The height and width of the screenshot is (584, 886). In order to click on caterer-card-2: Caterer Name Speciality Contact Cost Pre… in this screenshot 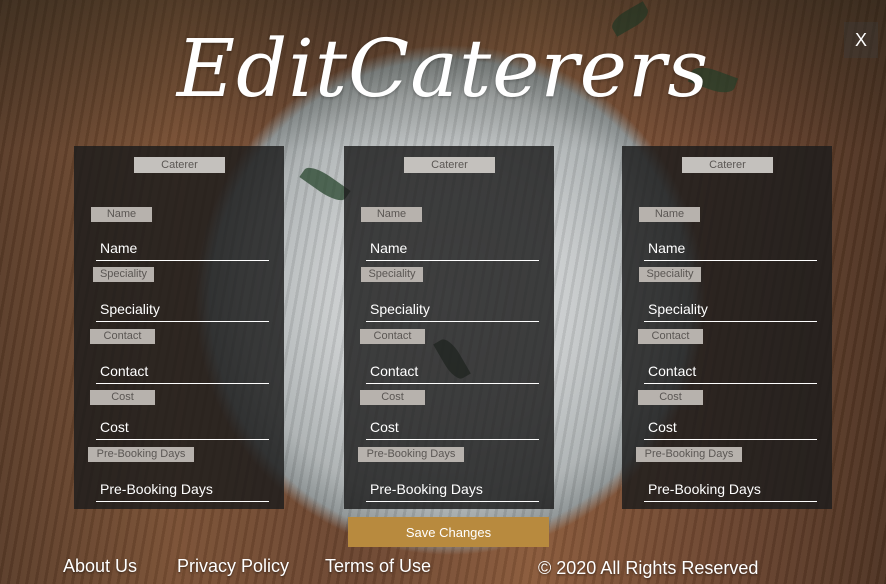, I will do `click(449, 327)`.